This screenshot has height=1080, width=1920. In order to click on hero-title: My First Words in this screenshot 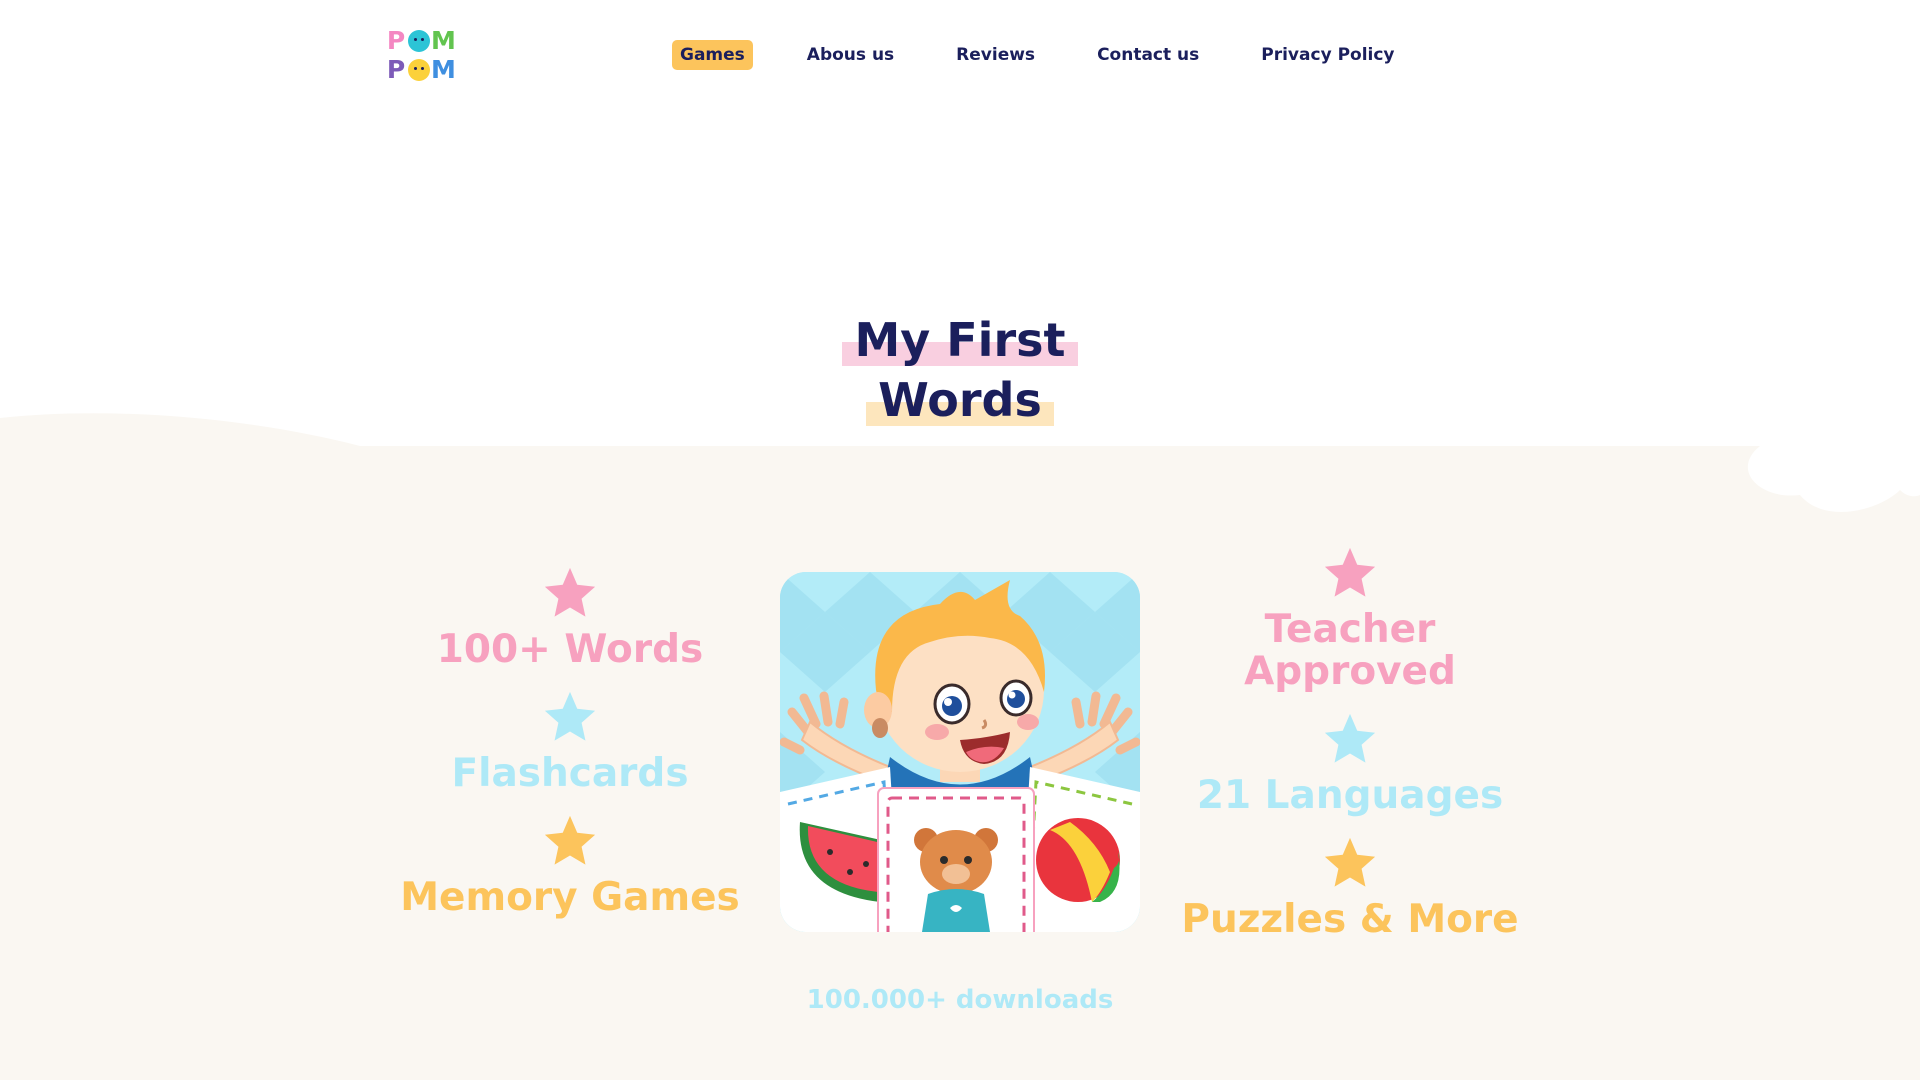, I will do `click(960, 370)`.